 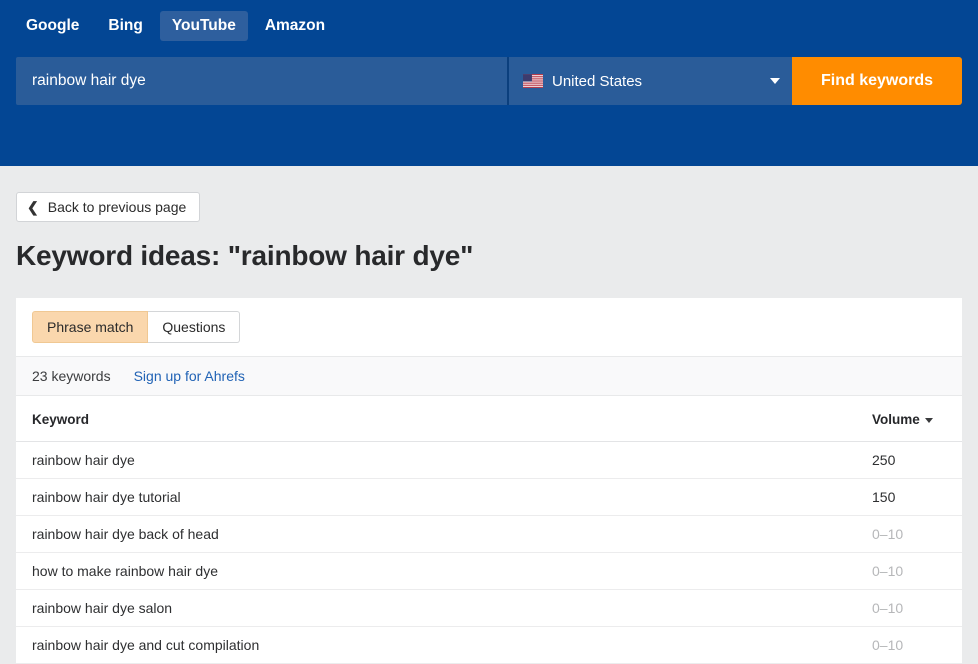 I want to click on keyword-count-bar: 23 keywords Sign up for Ahrefs, so click(x=489, y=376).